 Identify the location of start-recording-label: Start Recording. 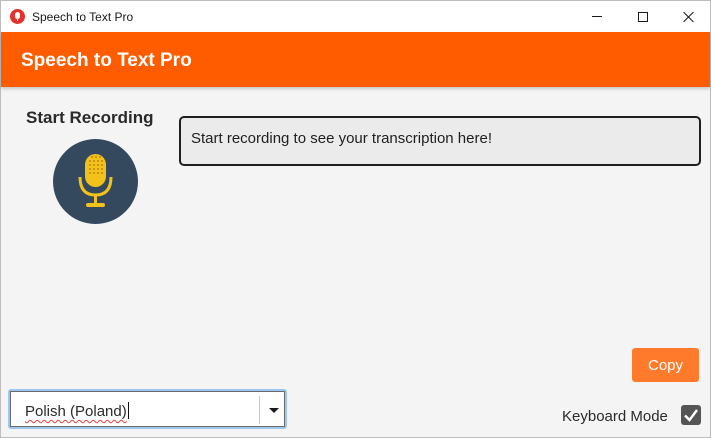
(90, 117).